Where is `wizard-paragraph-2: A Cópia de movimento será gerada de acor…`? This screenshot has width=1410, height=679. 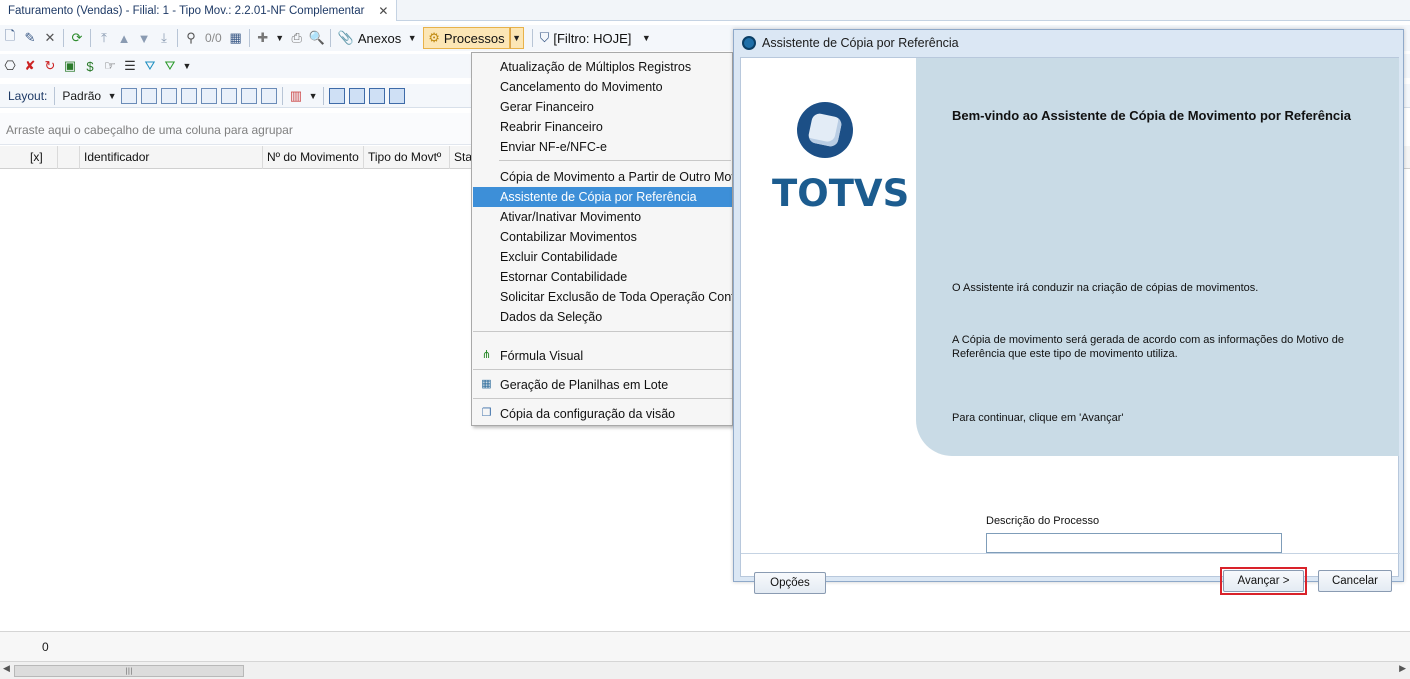
wizard-paragraph-2: A Cópia de movimento será gerada de acor… is located at coordinates (1148, 347).